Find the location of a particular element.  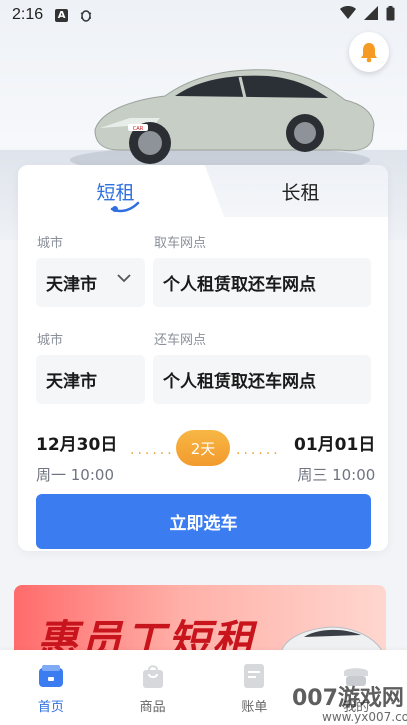

chevron-down-icon is located at coordinates (124, 278).